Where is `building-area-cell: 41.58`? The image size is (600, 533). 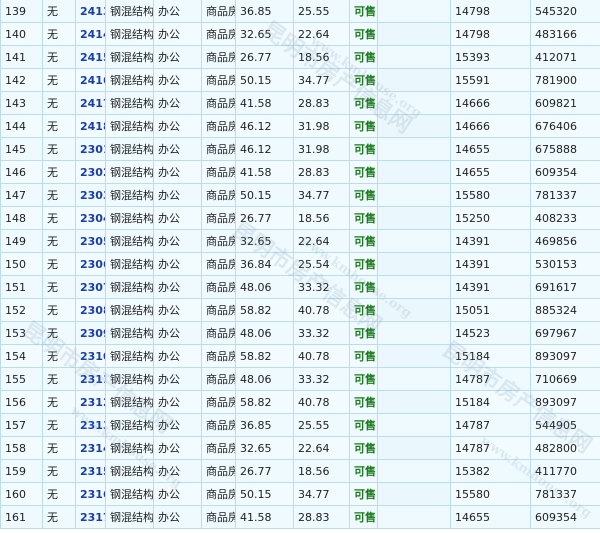
building-area-cell: 41.58 is located at coordinates (264, 172).